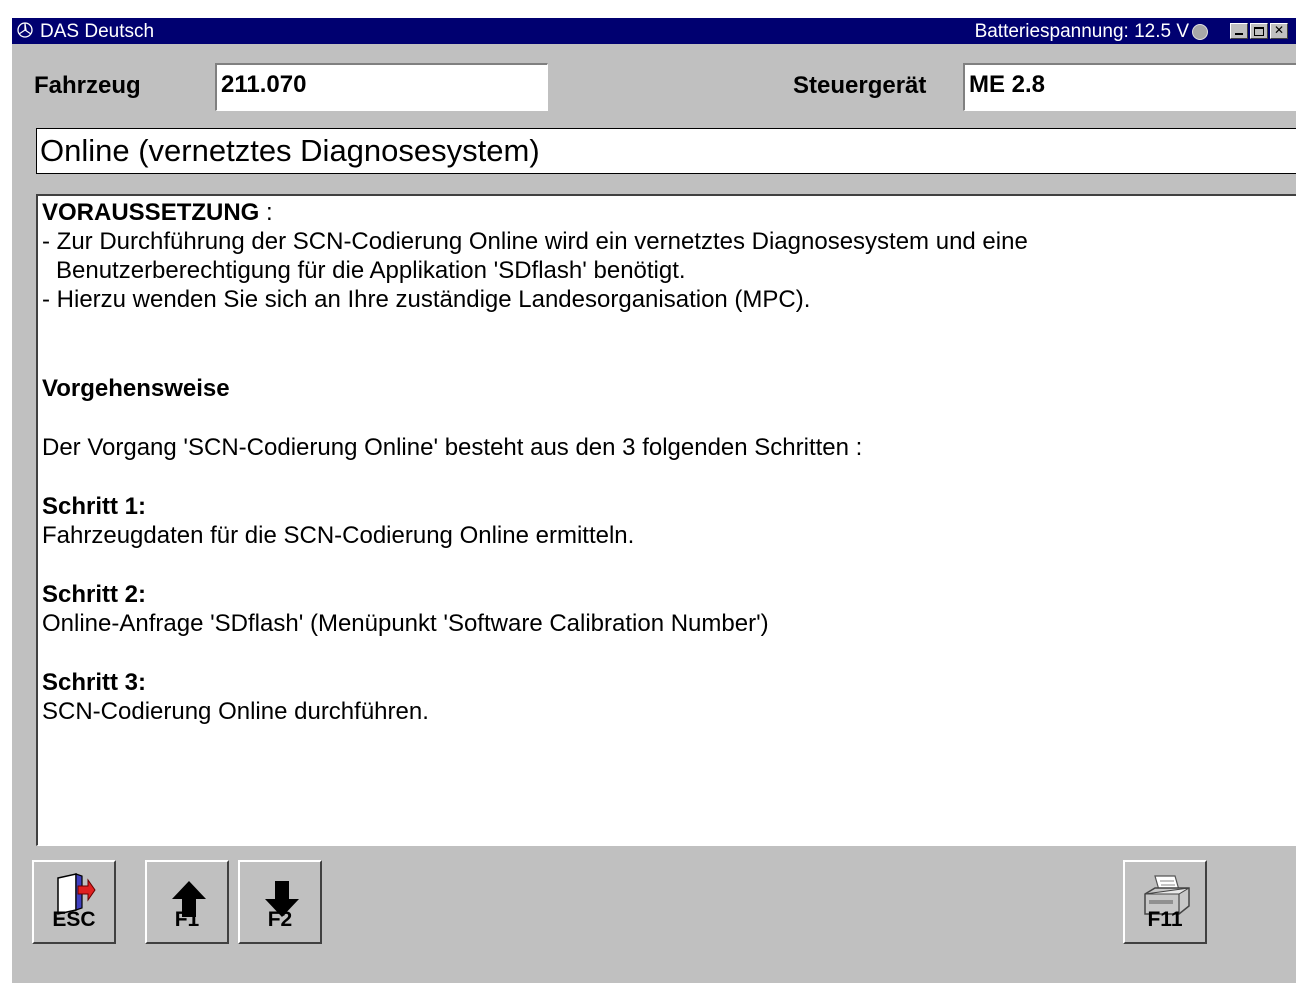  What do you see at coordinates (1129, 87) in the screenshot?
I see `ecu-field: ME 2.8` at bounding box center [1129, 87].